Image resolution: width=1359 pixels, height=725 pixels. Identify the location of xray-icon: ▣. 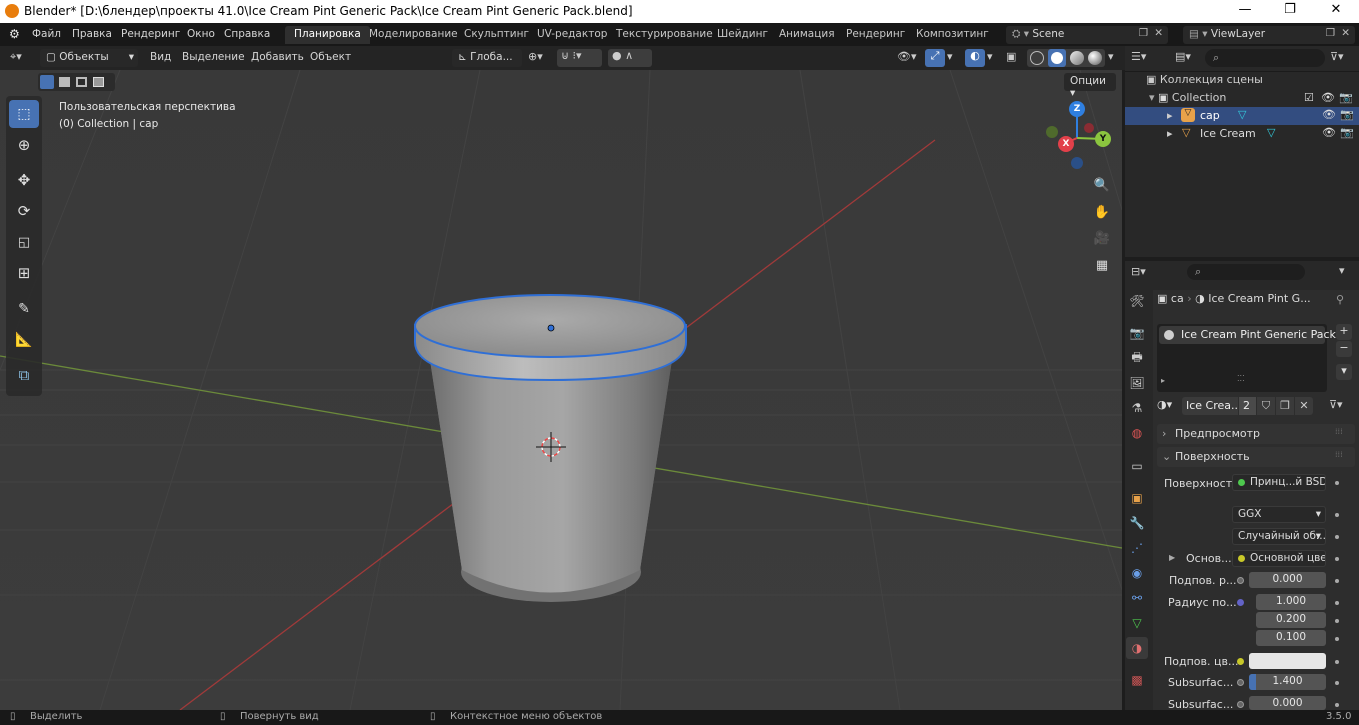
(1011, 56).